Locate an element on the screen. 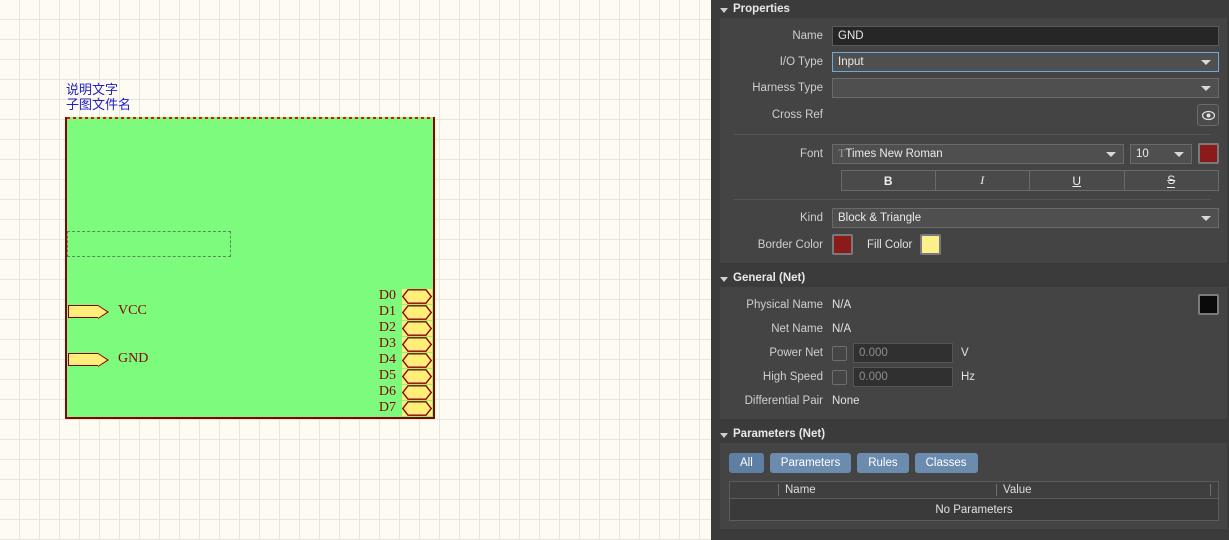 The width and height of the screenshot is (1229, 540). sheet-entry-d0: D0 is located at coordinates (405, 296).